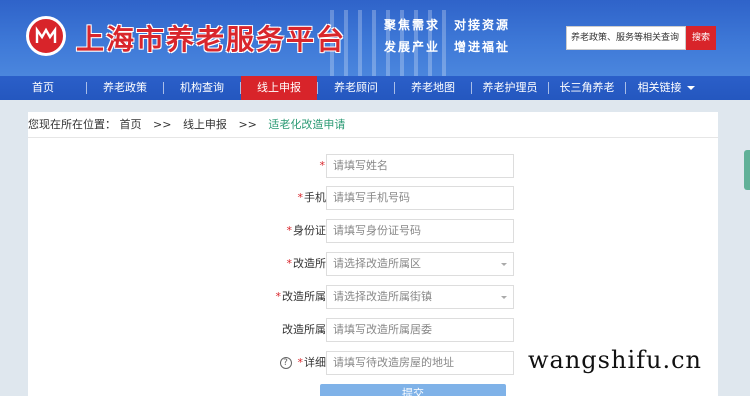 The height and width of the screenshot is (396, 750). Describe the element at coordinates (125, 88) in the screenshot. I see `nav-item-policy: 养老政策` at that location.